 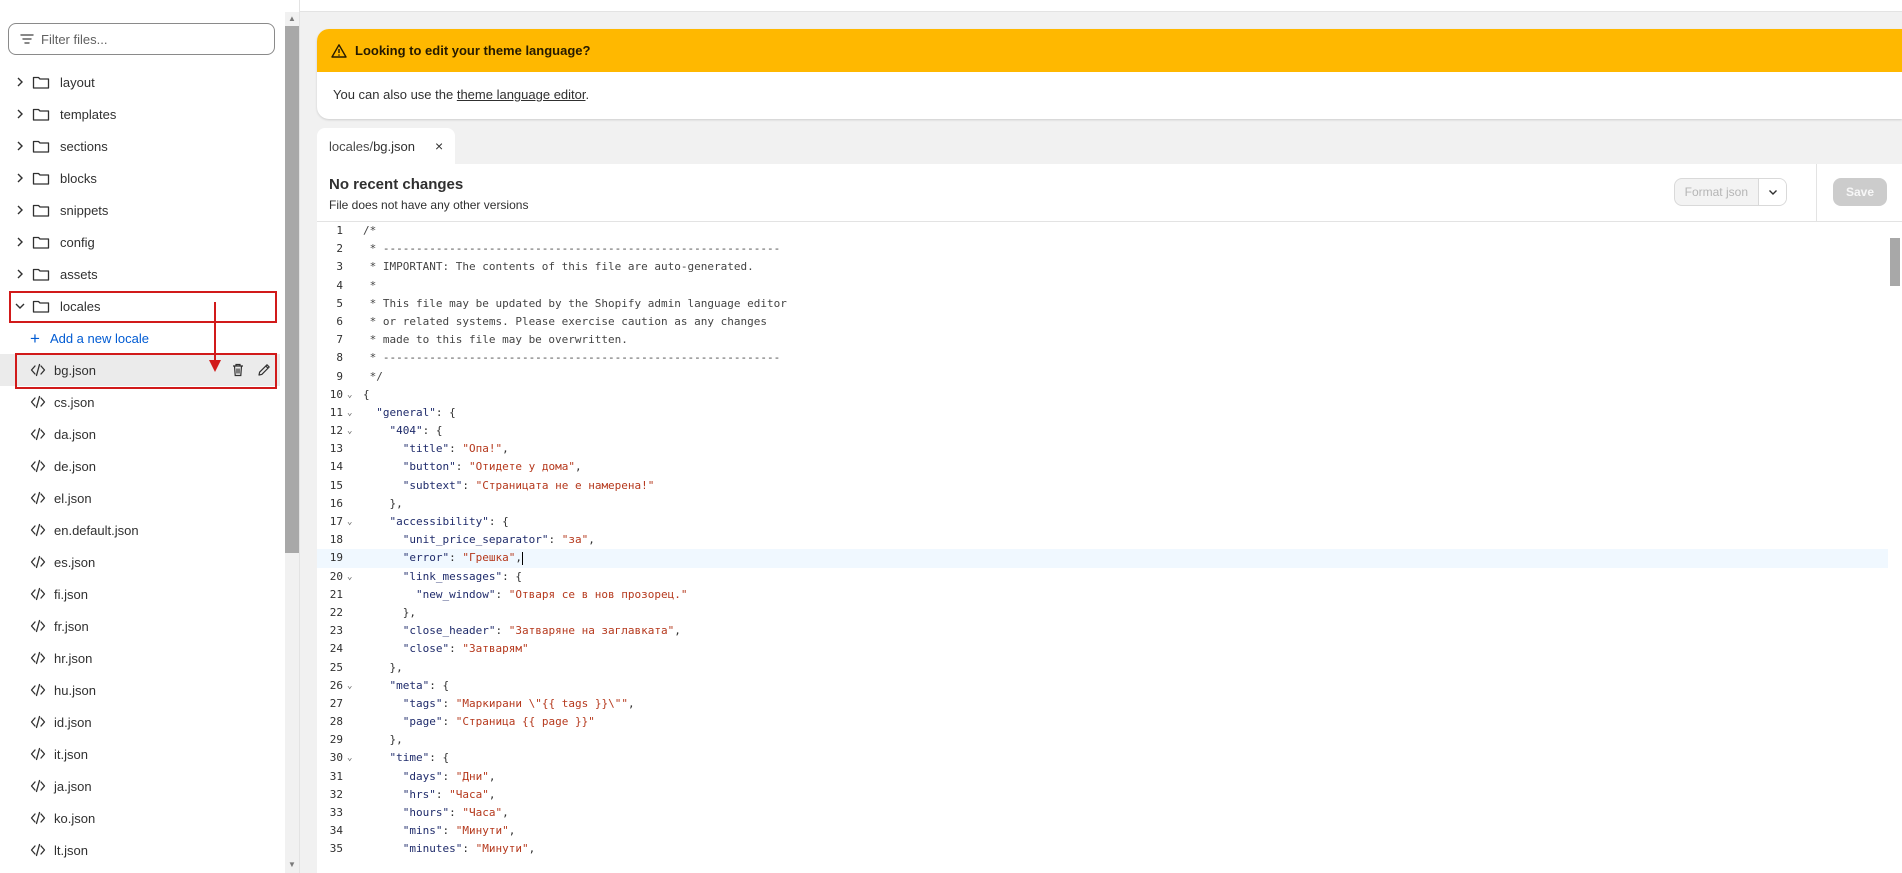 What do you see at coordinates (351, 146) in the screenshot?
I see `tab-dir: locales/` at bounding box center [351, 146].